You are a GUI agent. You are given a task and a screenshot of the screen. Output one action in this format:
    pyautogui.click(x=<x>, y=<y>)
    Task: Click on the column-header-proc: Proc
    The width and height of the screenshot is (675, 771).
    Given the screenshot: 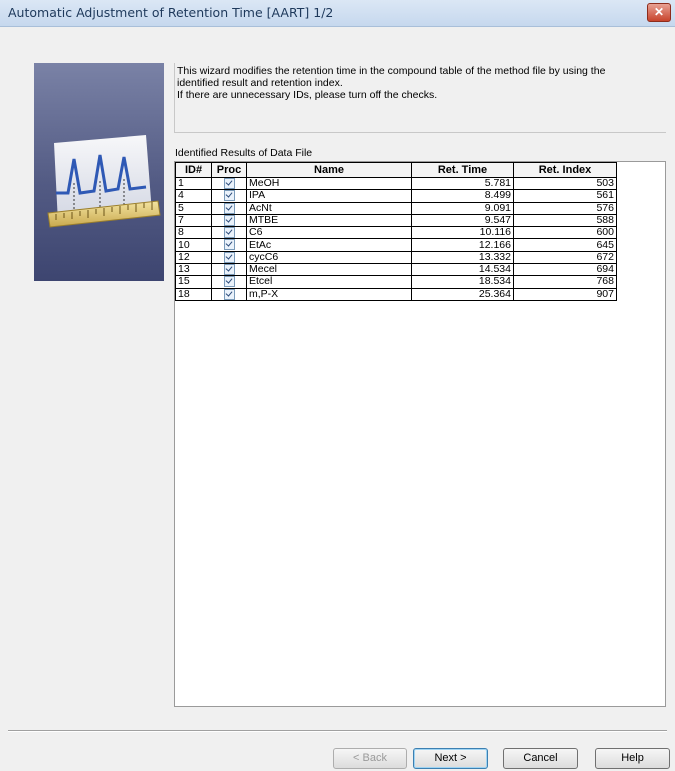 What is the action you would take?
    pyautogui.click(x=229, y=170)
    